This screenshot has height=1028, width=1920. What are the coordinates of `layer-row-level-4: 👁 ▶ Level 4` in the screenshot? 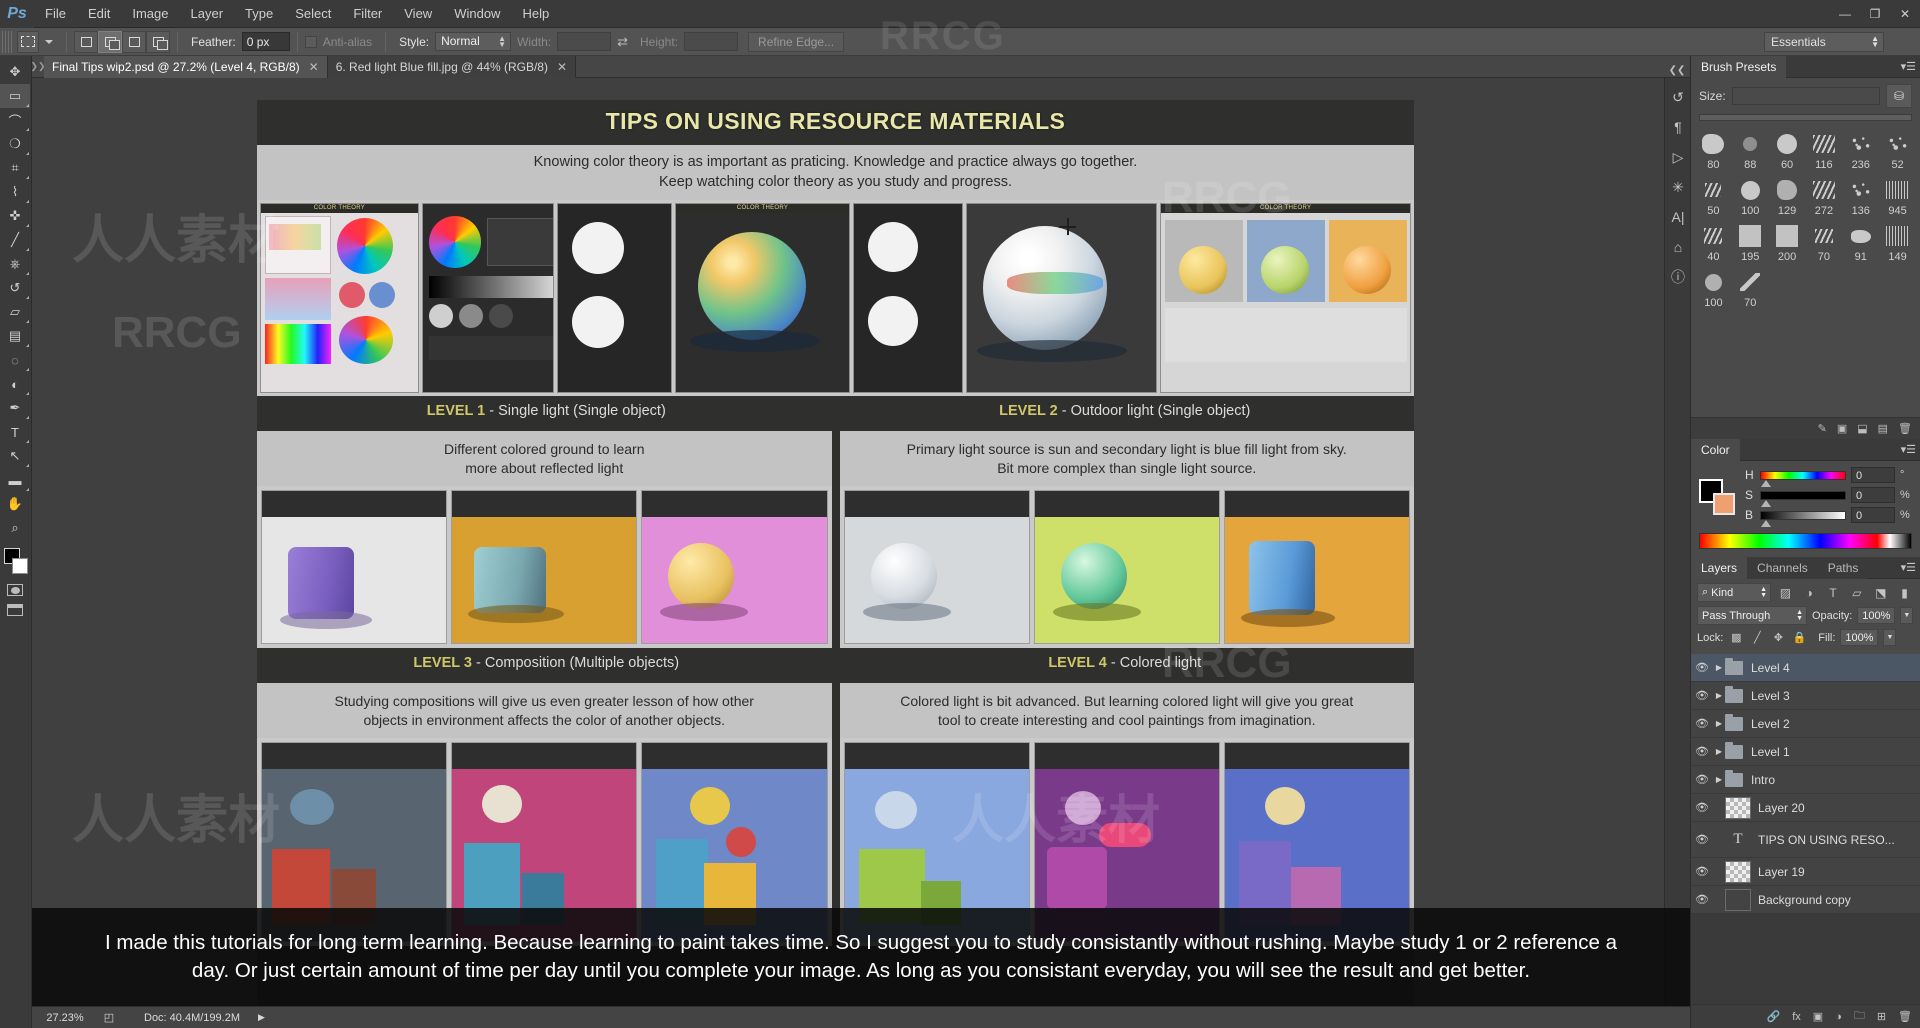 It's located at (1805, 668).